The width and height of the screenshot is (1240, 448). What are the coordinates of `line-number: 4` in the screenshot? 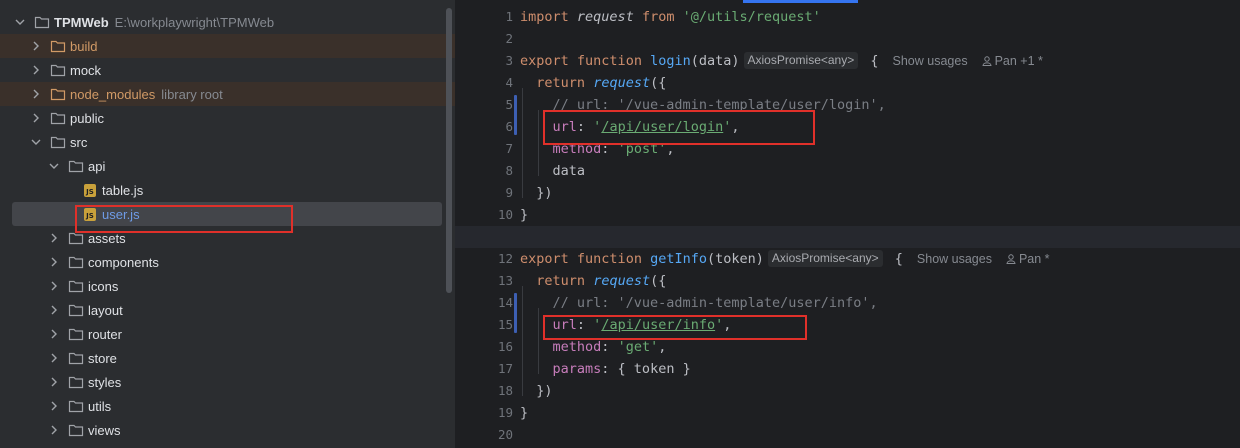 It's located at (498, 83).